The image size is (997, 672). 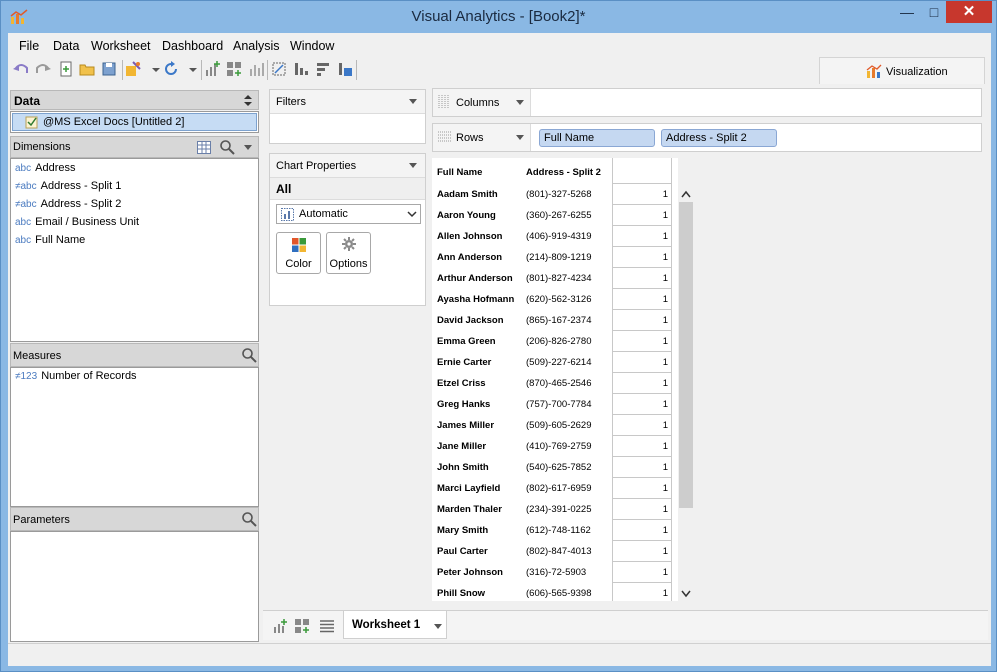 What do you see at coordinates (298, 253) in the screenshot?
I see `color-button: Color` at bounding box center [298, 253].